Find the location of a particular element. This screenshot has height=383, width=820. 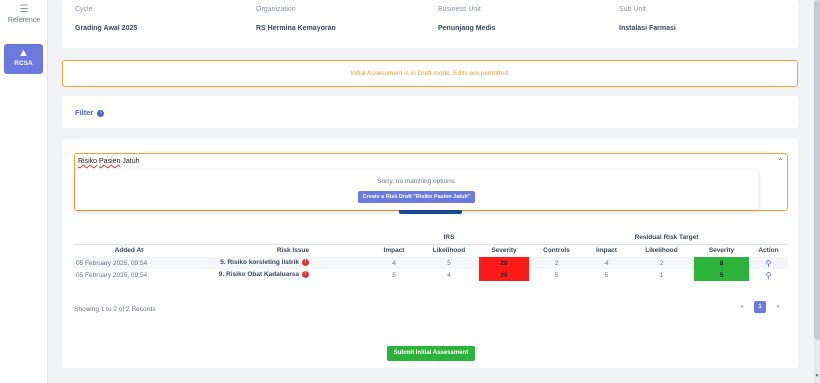

col-action: Action is located at coordinates (768, 251).